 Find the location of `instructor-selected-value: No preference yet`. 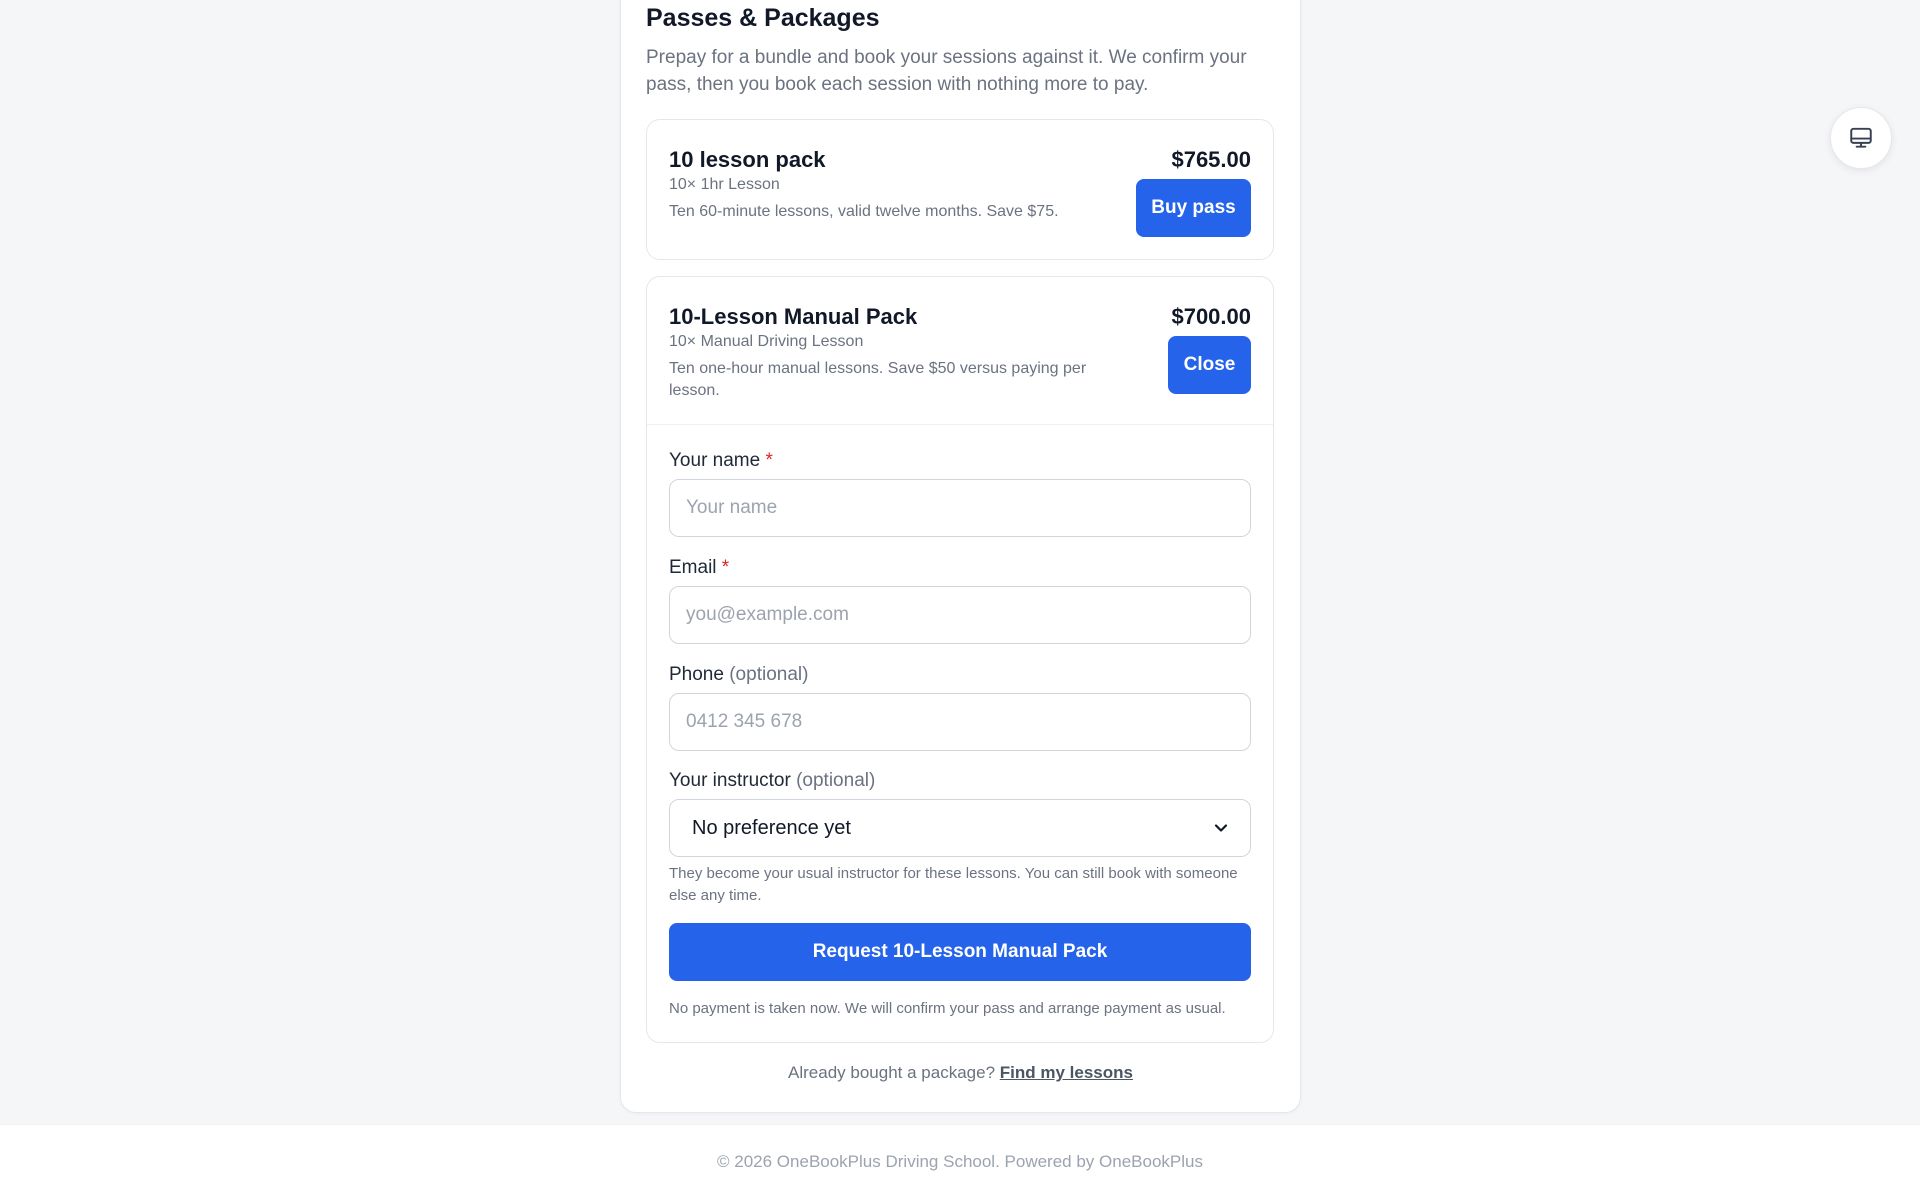

instructor-selected-value: No preference yet is located at coordinates (771, 827).